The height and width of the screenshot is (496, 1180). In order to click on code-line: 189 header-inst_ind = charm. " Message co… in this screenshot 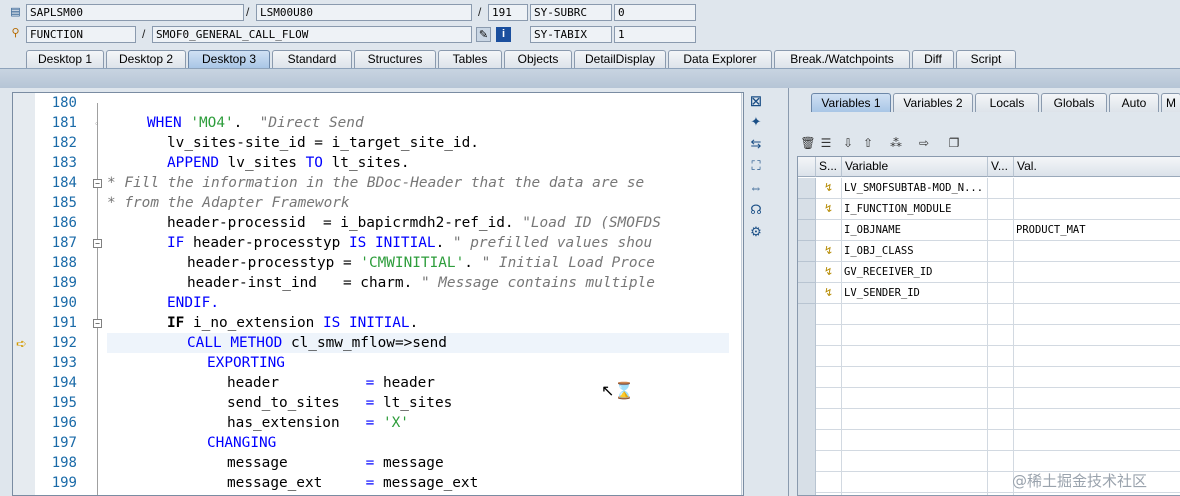, I will do `click(371, 283)`.